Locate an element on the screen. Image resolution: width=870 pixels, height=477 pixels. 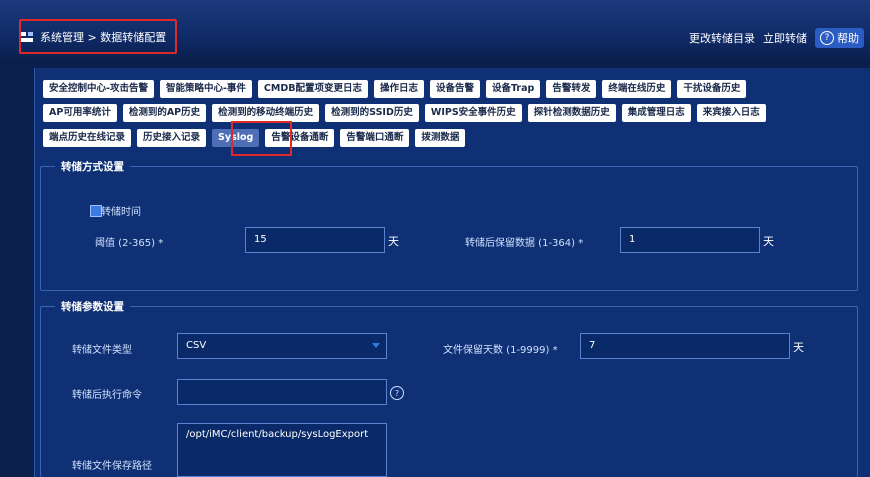
help-button: ? 帮助 is located at coordinates (839, 38).